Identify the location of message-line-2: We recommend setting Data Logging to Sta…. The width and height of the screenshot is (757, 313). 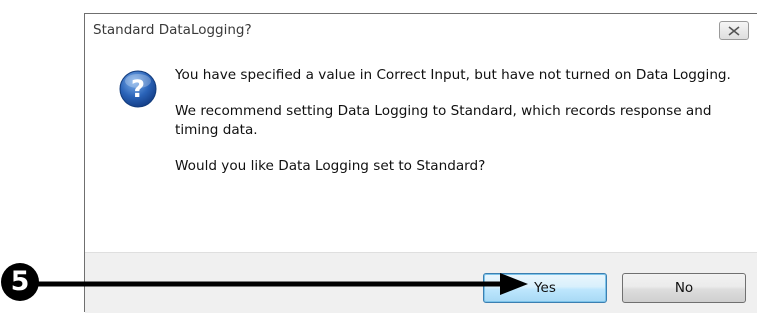
(443, 120).